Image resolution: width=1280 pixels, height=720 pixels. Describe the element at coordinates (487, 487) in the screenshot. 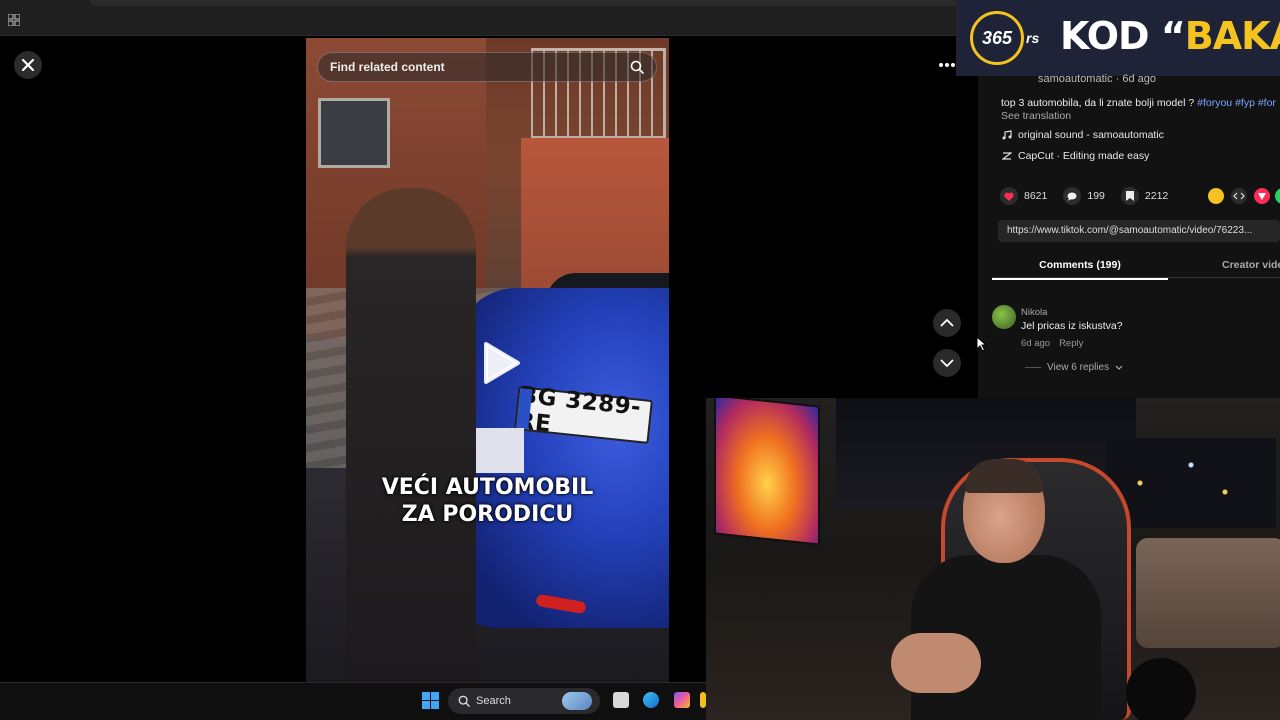

I see `caption-line-1: VEĆI AUTOMOBIL` at that location.